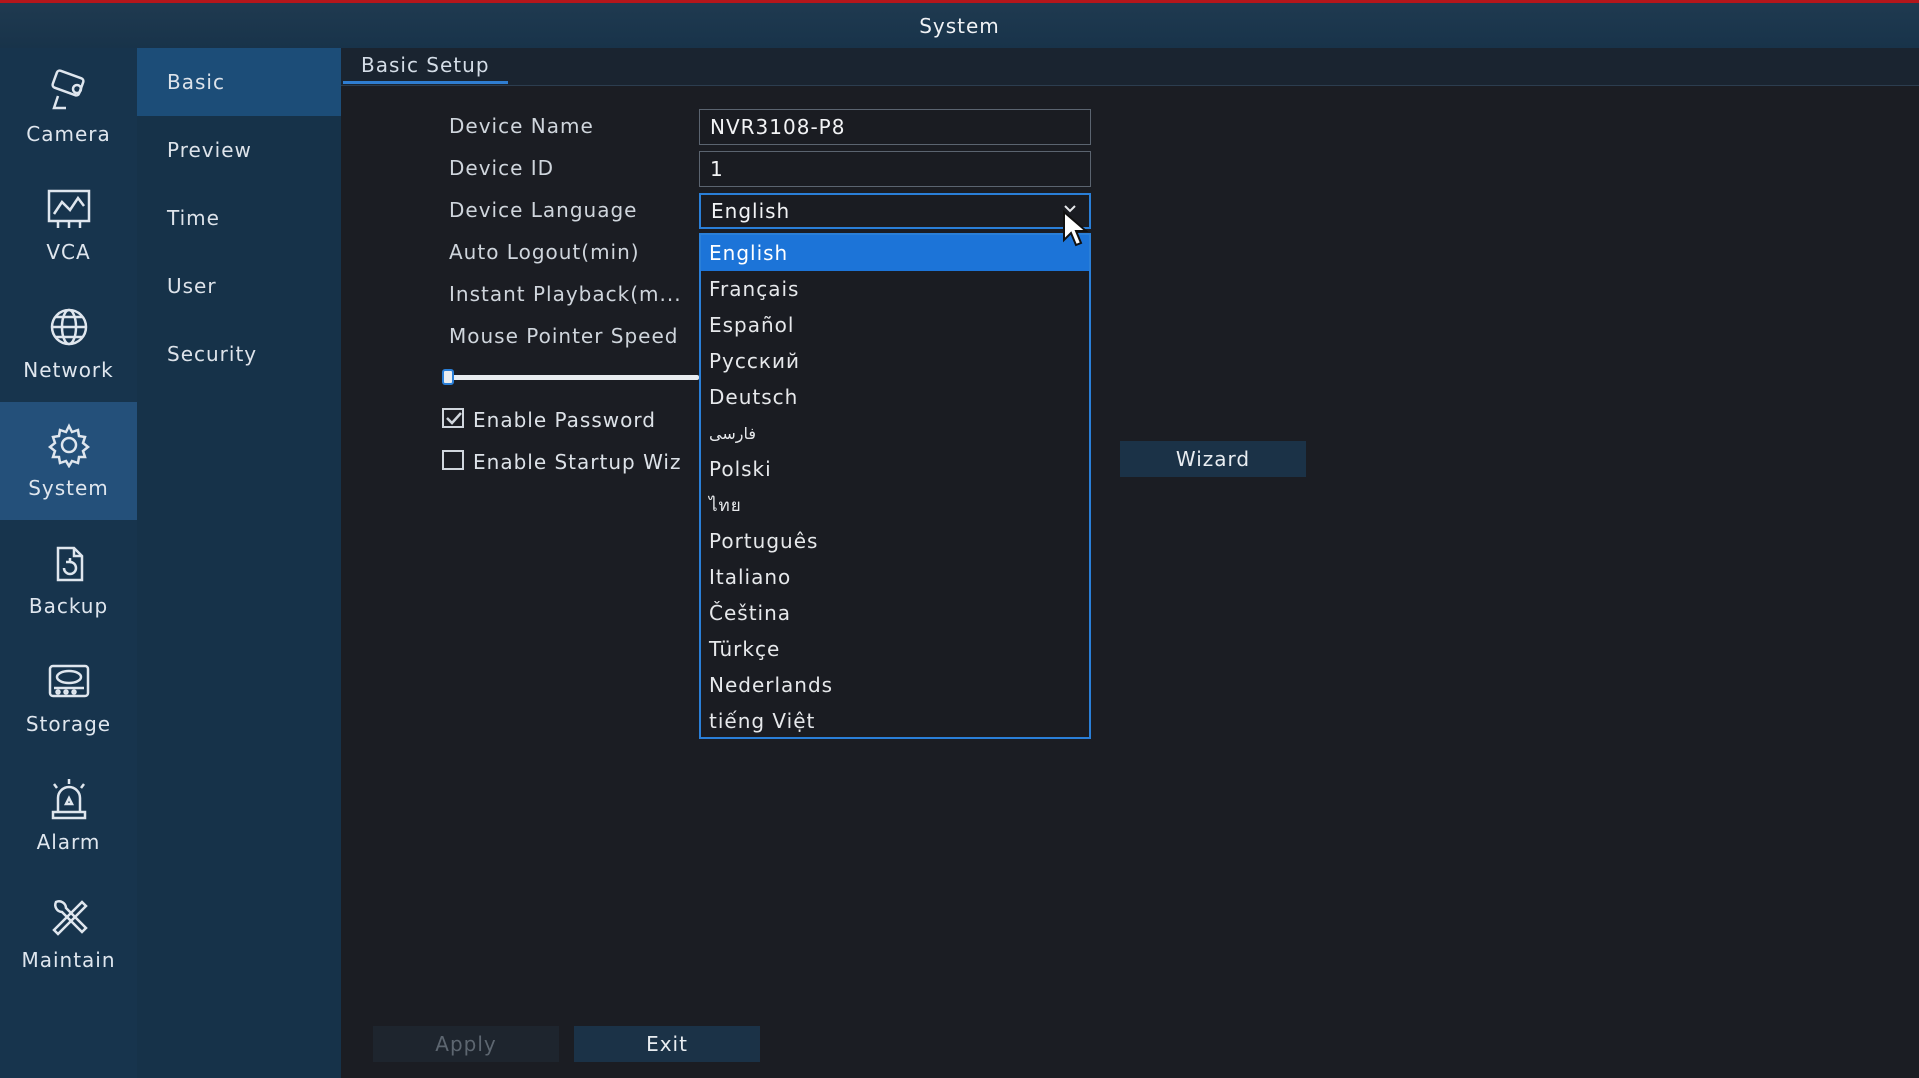  What do you see at coordinates (68, 799) in the screenshot?
I see `alarm-siren-icon` at bounding box center [68, 799].